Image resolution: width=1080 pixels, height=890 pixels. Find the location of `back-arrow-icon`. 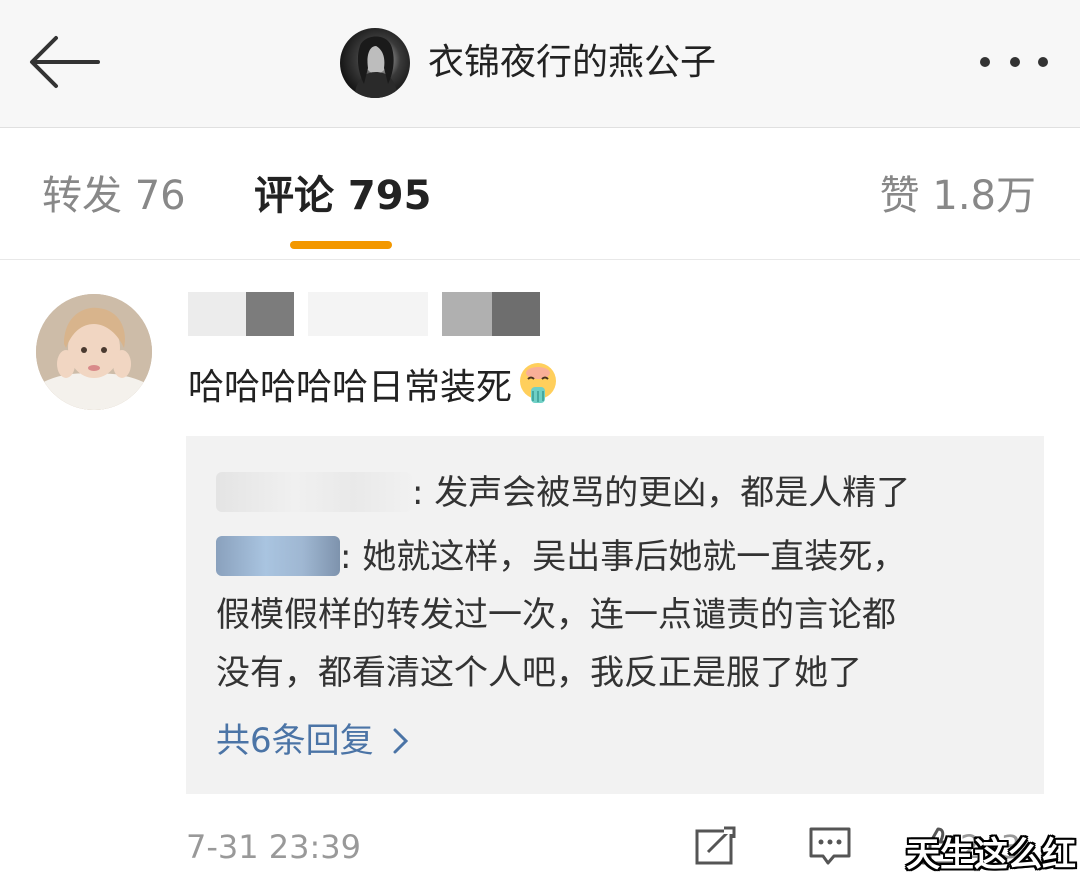

back-arrow-icon is located at coordinates (66, 62).